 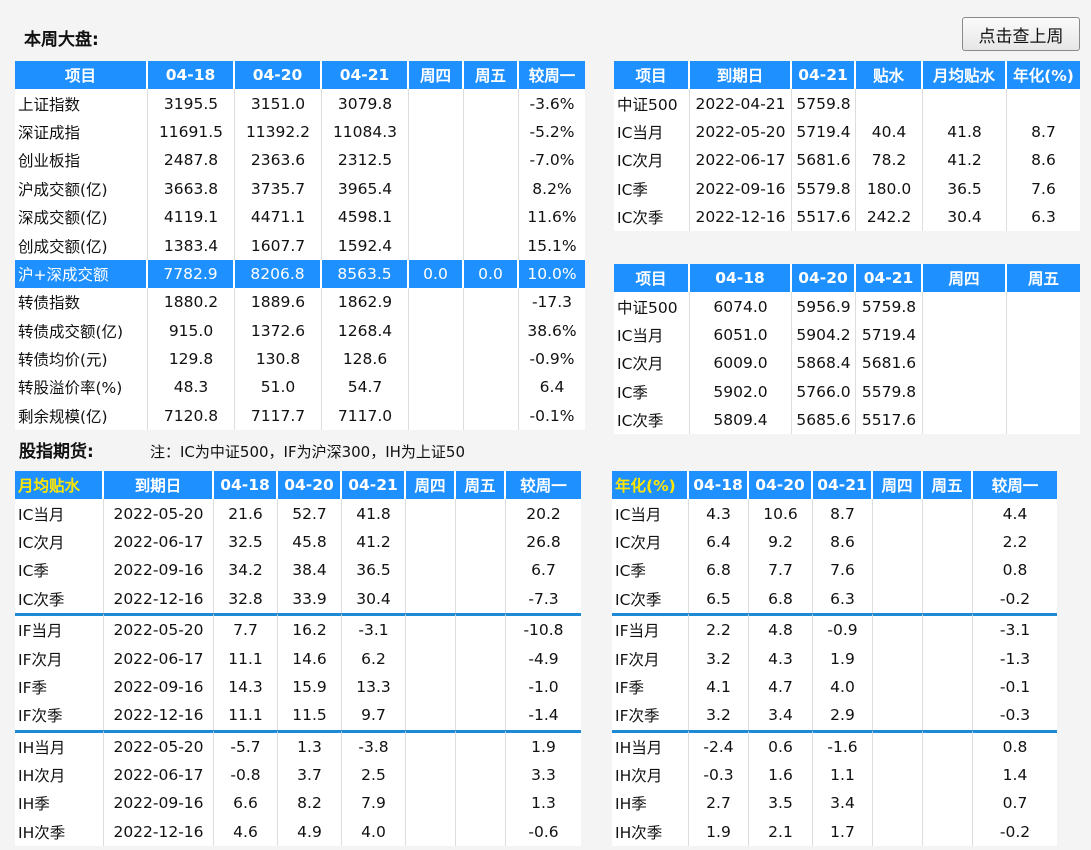 I want to click on row-label: IH次月, so click(x=59, y=775).